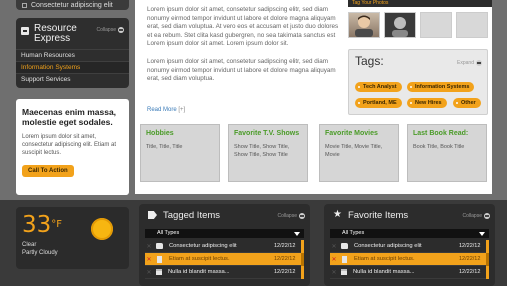 The image size is (507, 286). I want to click on photo-thumbnail, so click(400, 25).